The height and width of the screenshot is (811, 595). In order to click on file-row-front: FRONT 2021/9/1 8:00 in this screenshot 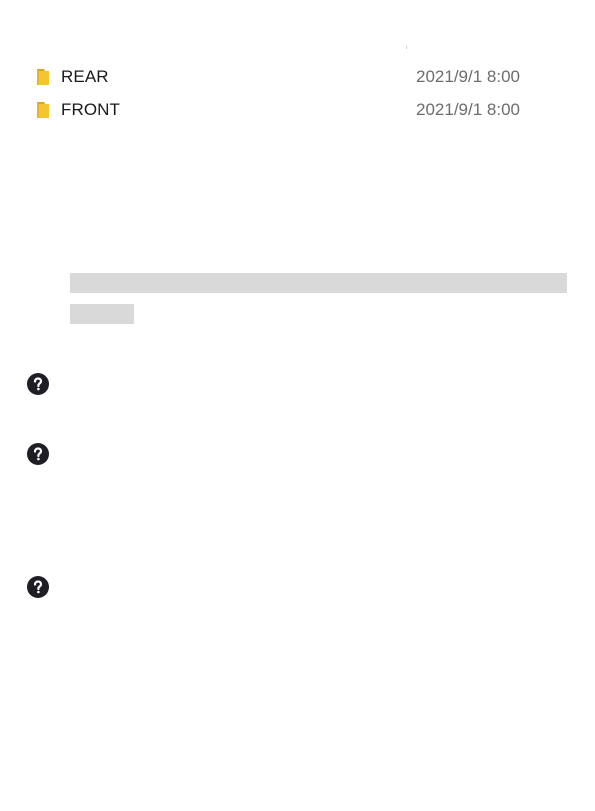, I will do `click(290, 110)`.